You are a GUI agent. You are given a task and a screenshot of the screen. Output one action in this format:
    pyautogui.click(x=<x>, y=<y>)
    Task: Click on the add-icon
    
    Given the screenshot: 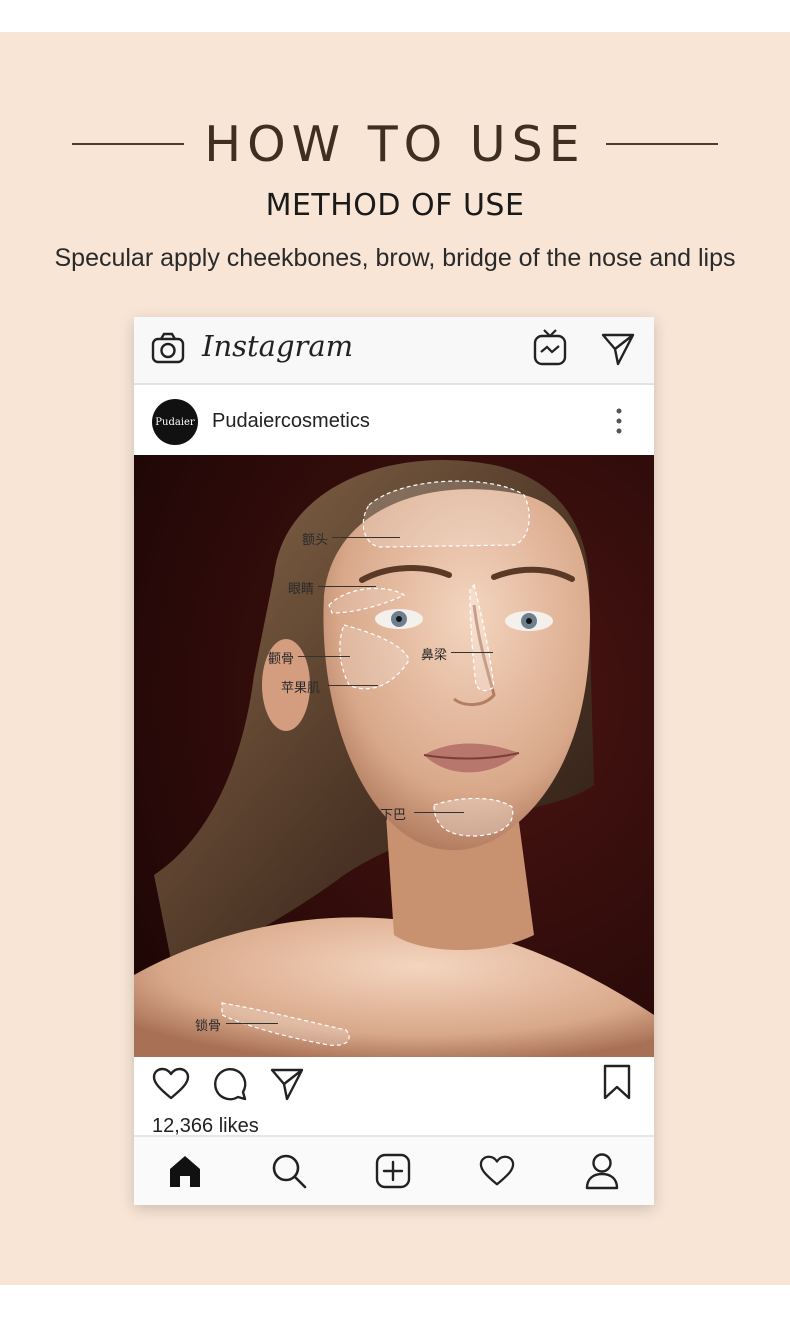 What is the action you would take?
    pyautogui.click(x=393, y=1171)
    